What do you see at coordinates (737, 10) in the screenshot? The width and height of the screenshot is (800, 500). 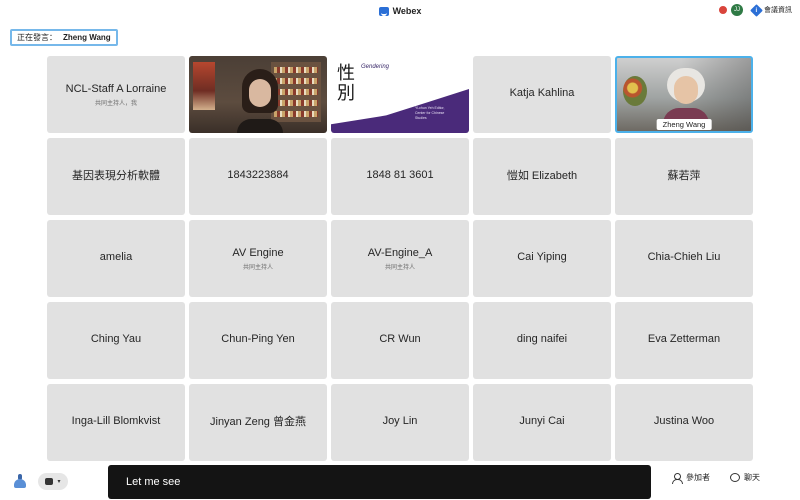 I see `avatar: JJ` at bounding box center [737, 10].